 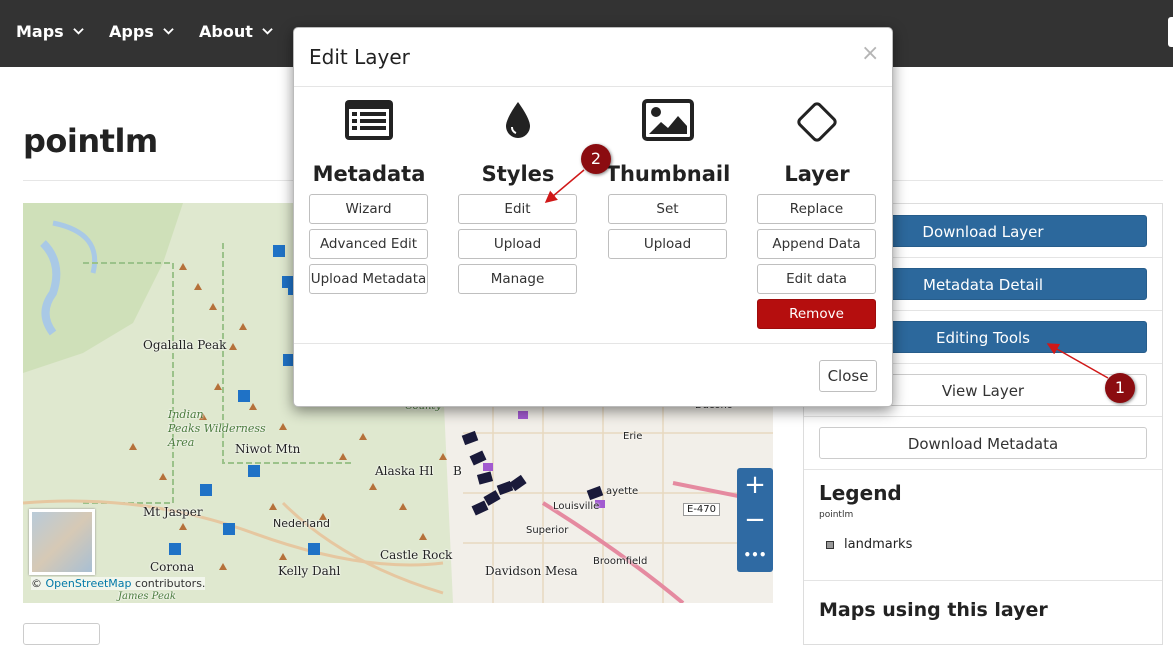 What do you see at coordinates (517, 209) in the screenshot?
I see `edit-style-button: Edit` at bounding box center [517, 209].